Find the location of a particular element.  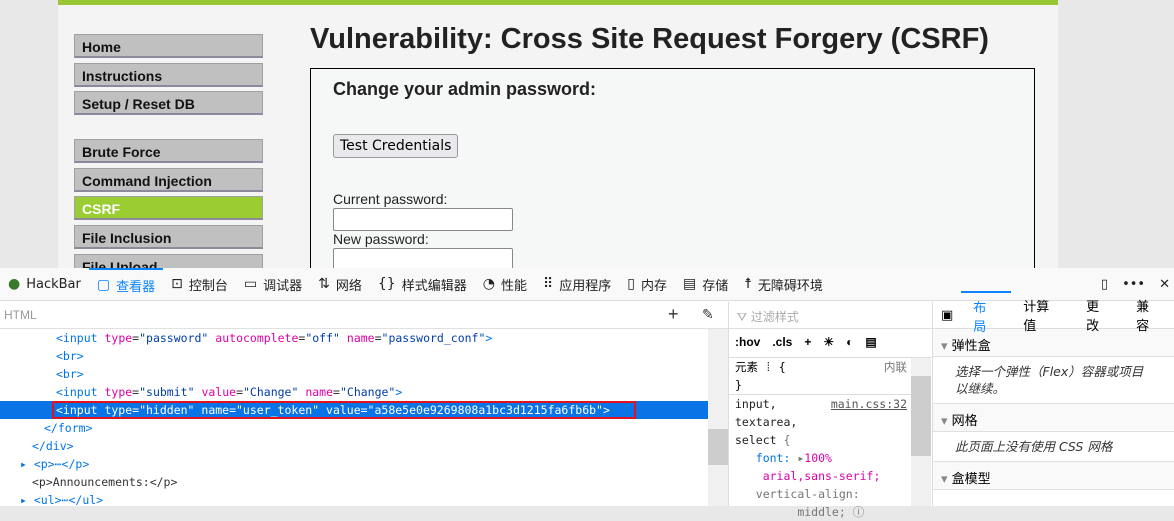

tab-network: ⇅ 网络 is located at coordinates (340, 284).